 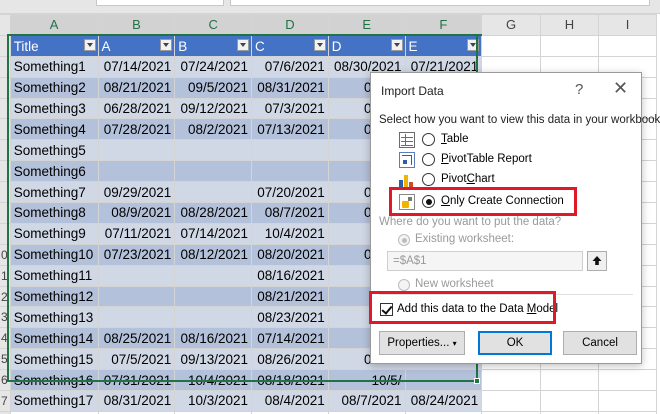 I want to click on existing-worksheet-radio, so click(x=404, y=240).